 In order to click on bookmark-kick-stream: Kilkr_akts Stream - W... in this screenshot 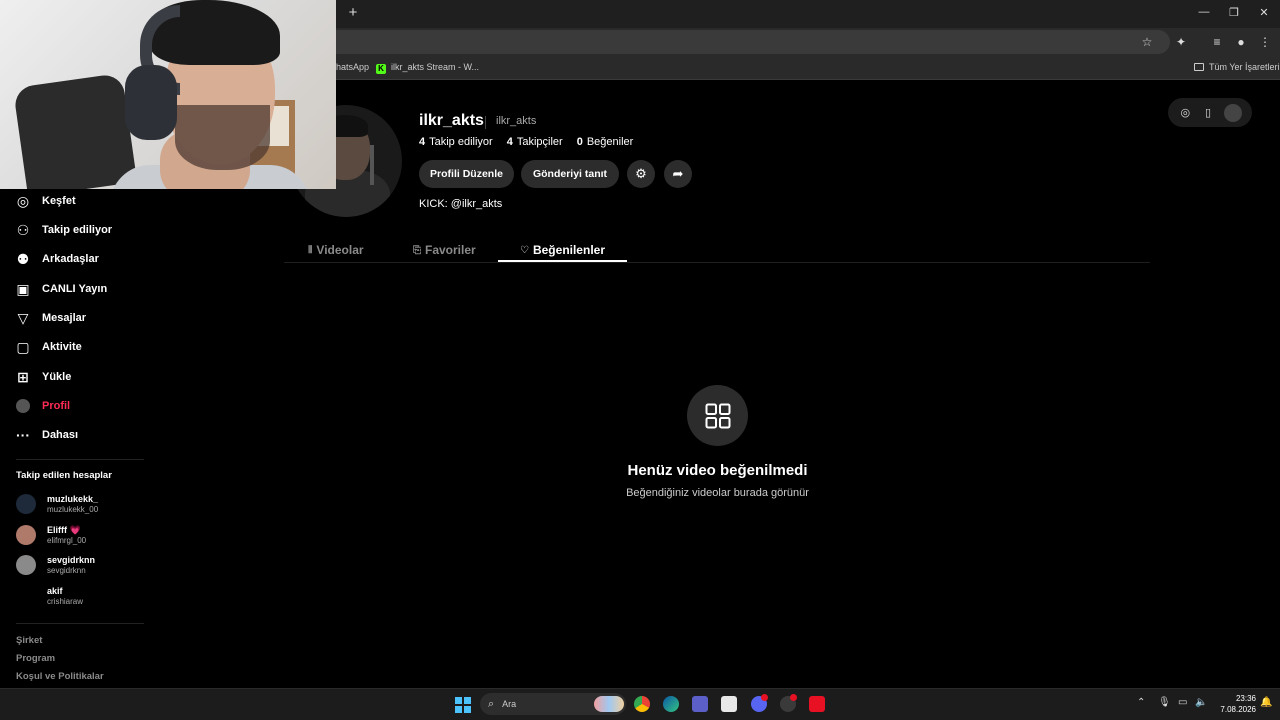, I will do `click(427, 67)`.